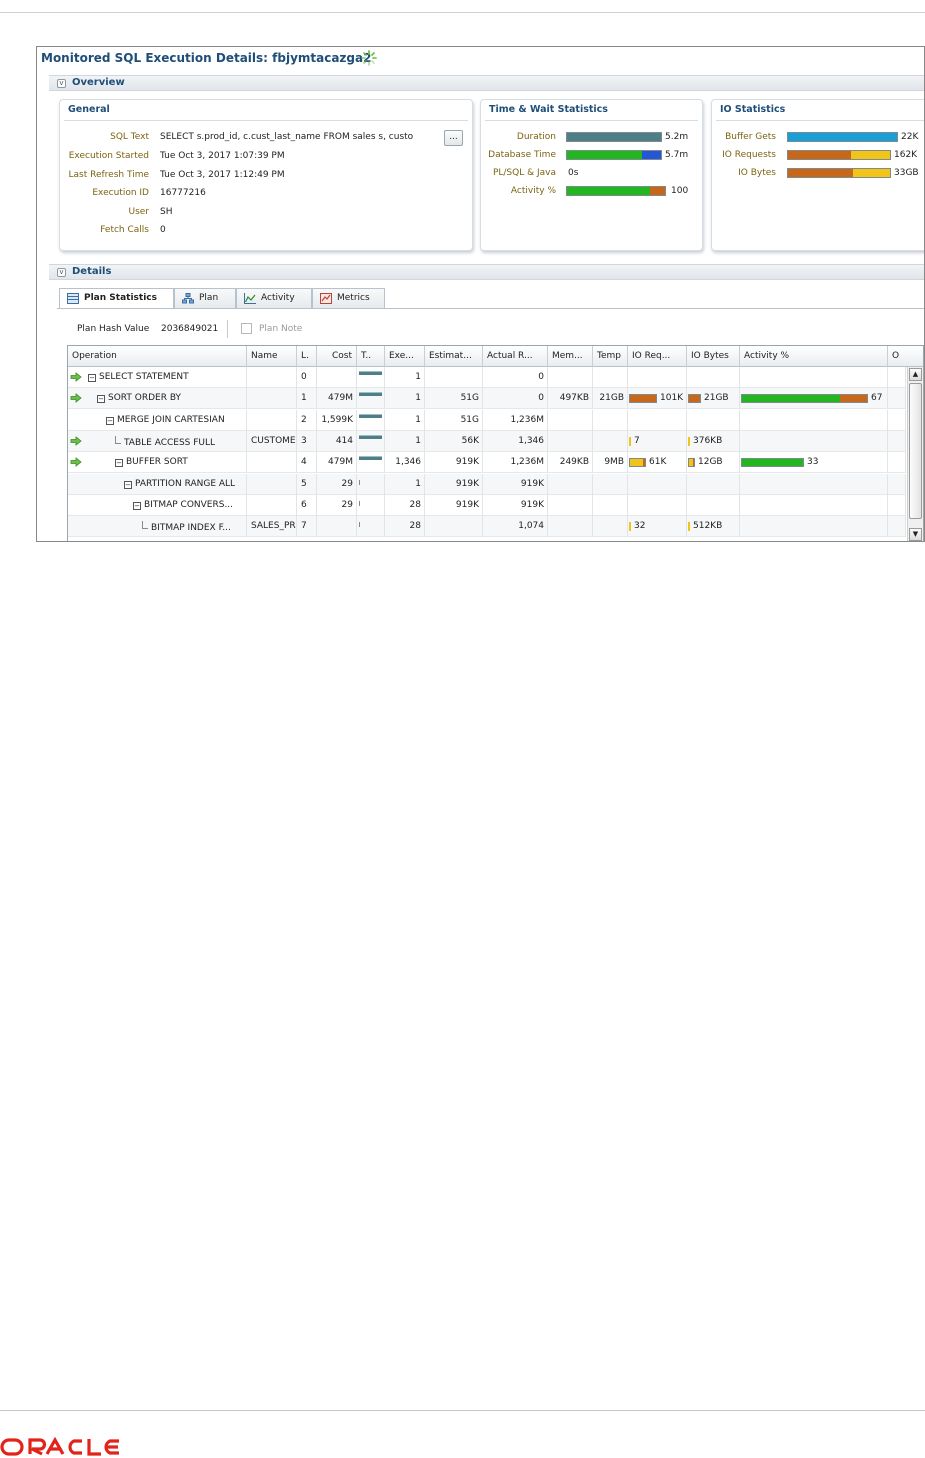 The image size is (925, 1458). Describe the element at coordinates (274, 298) in the screenshot. I see `tab-activity: Activity` at that location.